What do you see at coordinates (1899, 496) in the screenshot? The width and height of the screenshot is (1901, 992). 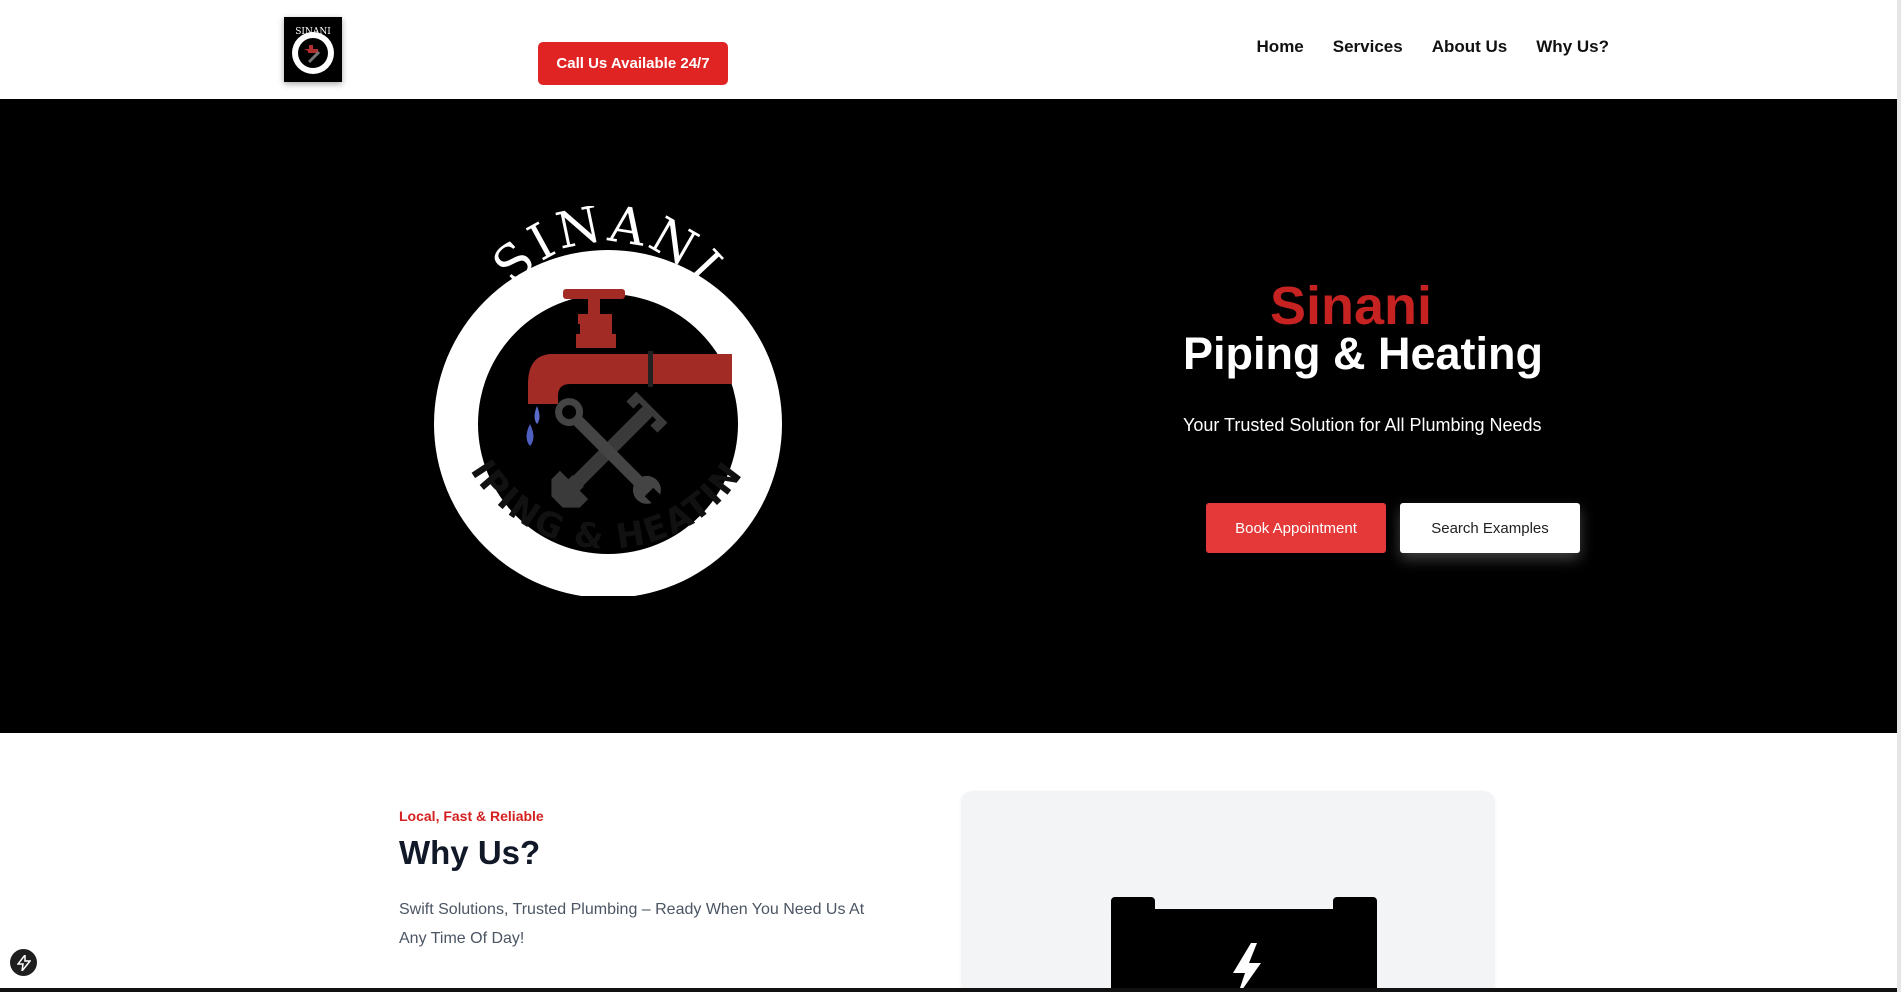 I see `scrollbar-track` at bounding box center [1899, 496].